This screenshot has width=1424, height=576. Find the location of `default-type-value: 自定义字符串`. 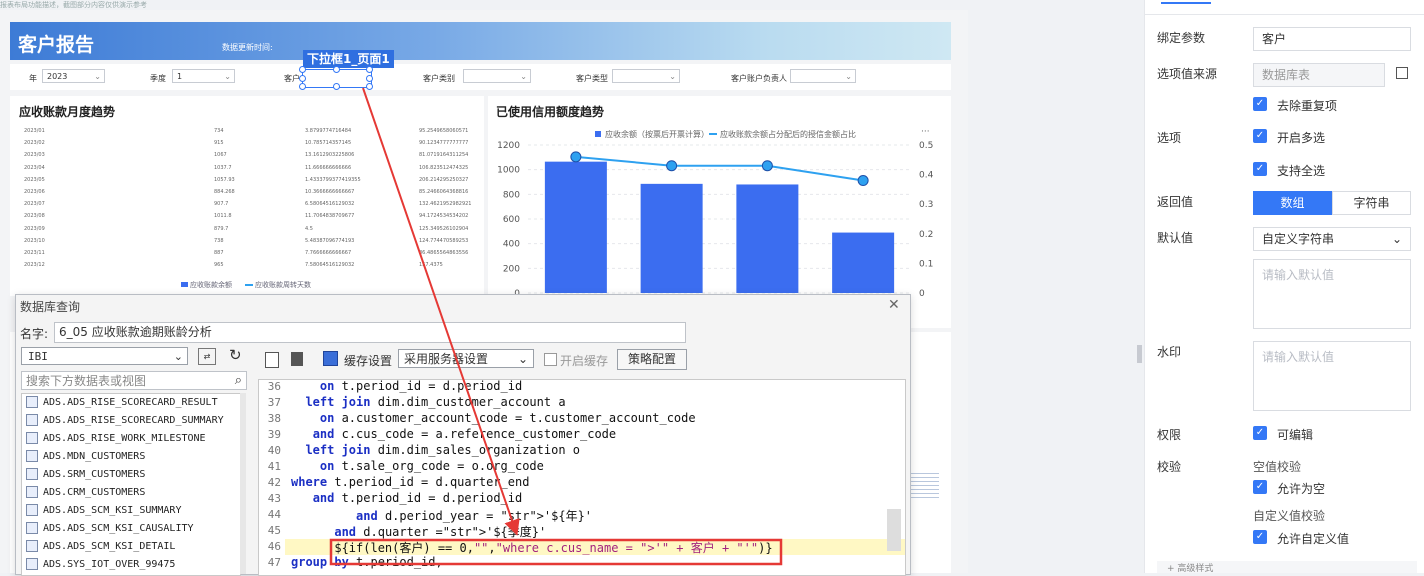

default-type-value: 自定义字符串 is located at coordinates (1298, 239).